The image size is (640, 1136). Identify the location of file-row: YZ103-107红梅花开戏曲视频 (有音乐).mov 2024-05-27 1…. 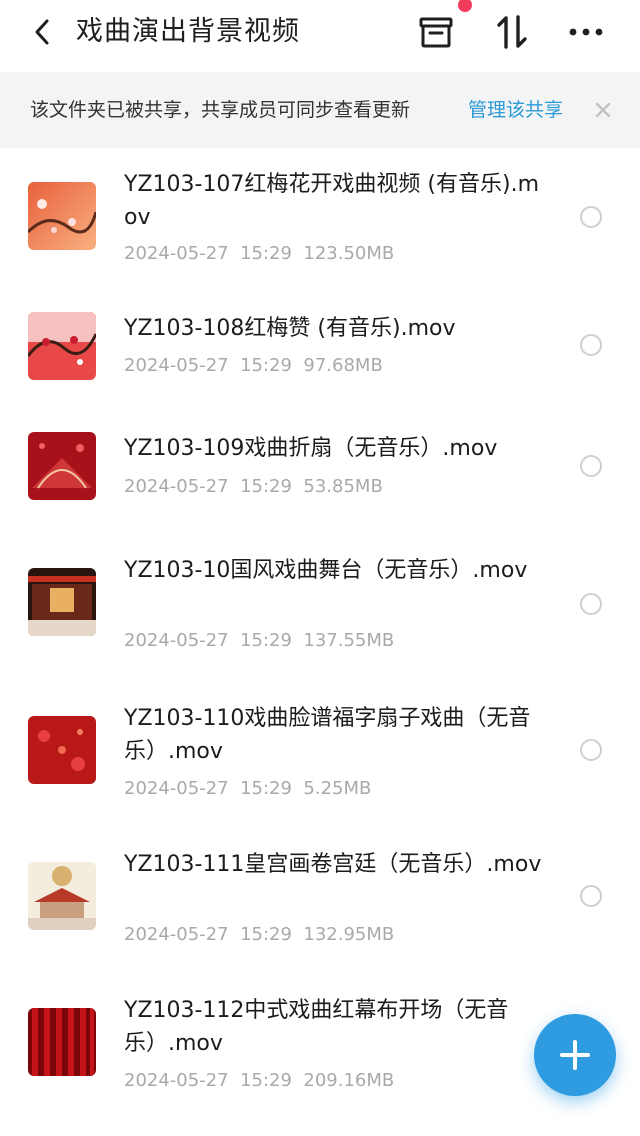
(320, 218).